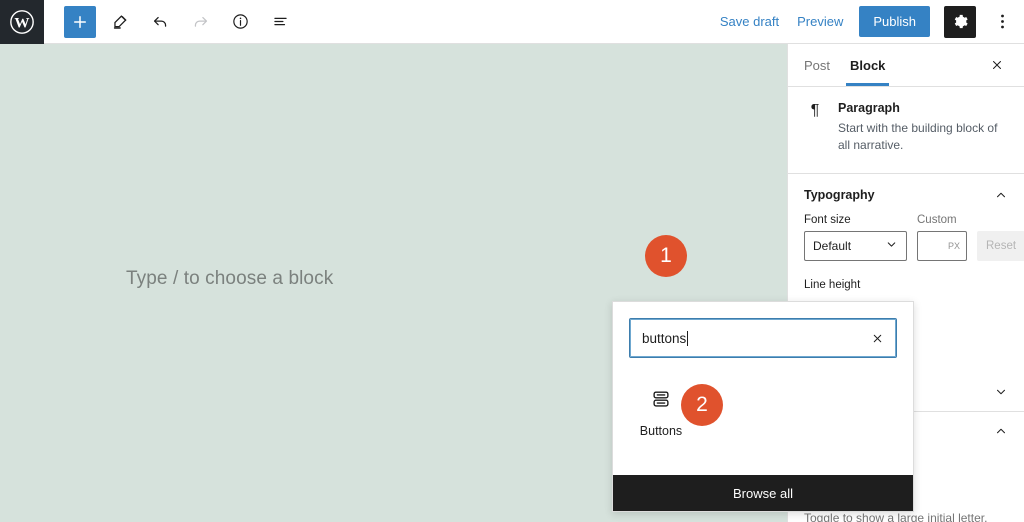 This screenshot has height=522, width=1024. Describe the element at coordinates (820, 21) in the screenshot. I see `preview-button: Preview` at that location.